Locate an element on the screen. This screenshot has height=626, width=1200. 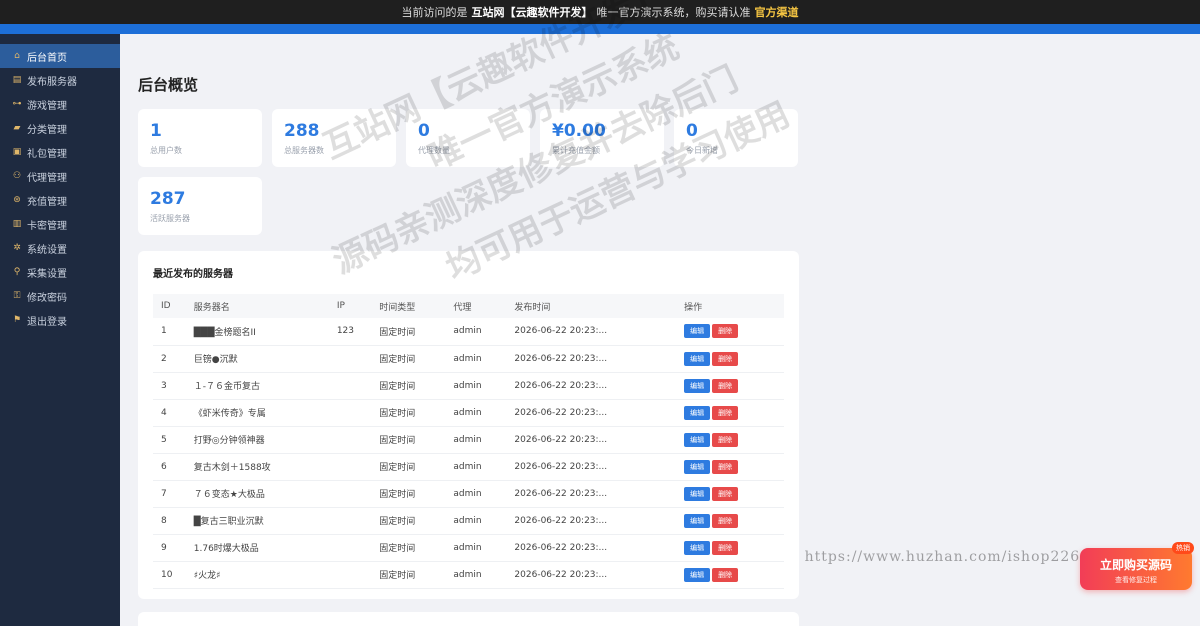
sidebar-item-label: 礼包管理 is located at coordinates (47, 154).